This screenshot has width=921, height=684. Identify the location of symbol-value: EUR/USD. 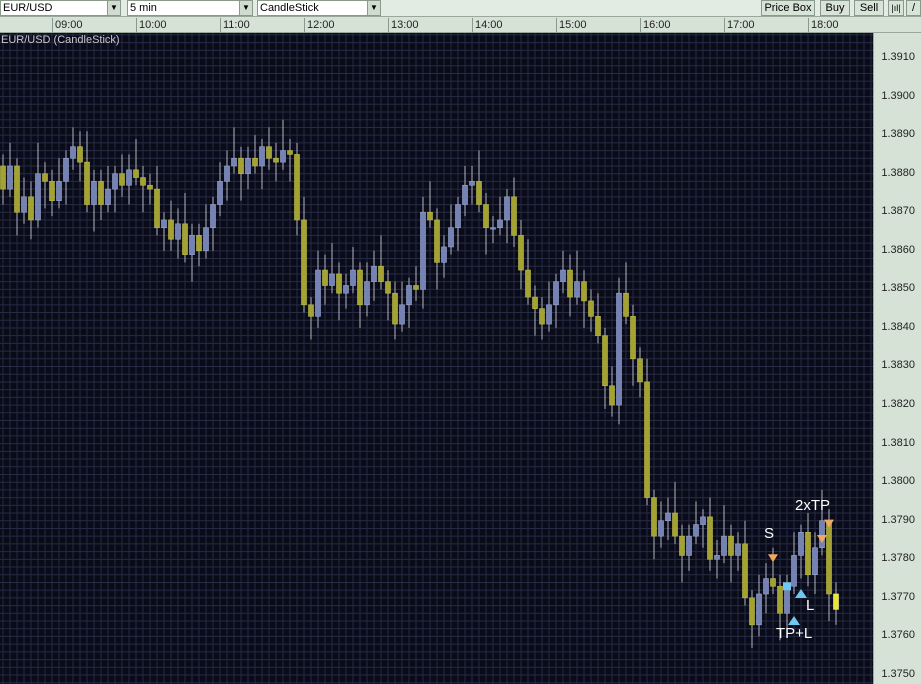
(28, 8).